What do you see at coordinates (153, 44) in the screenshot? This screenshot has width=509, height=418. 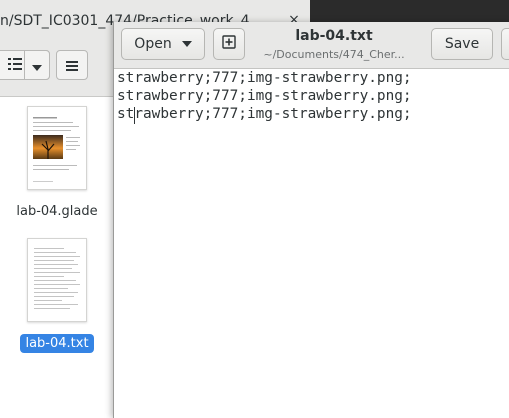 I see `open-button-label: Open` at bounding box center [153, 44].